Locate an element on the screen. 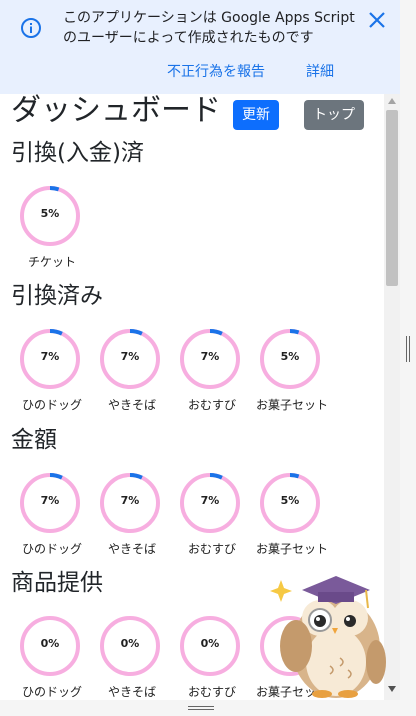 This screenshot has width=416, height=716. gauge-card: 0% やきそば is located at coordinates (139, 657).